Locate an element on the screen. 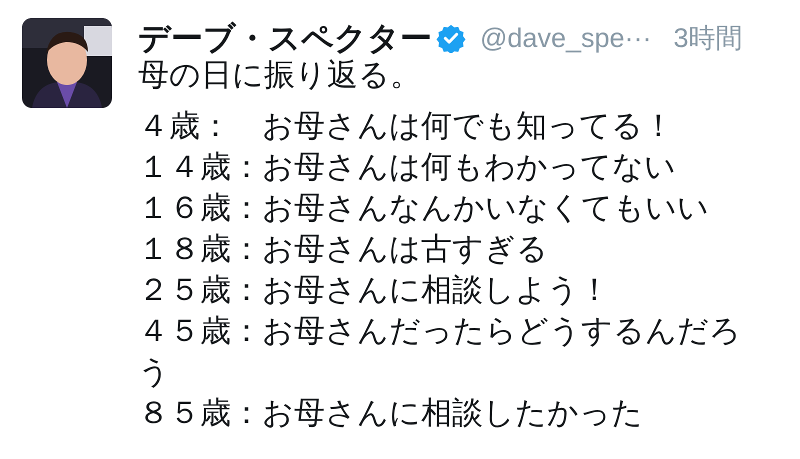 The image size is (800, 459). tweet-text-line: ４５歳：お母さんだったらどうするんだろう is located at coordinates (440, 351).